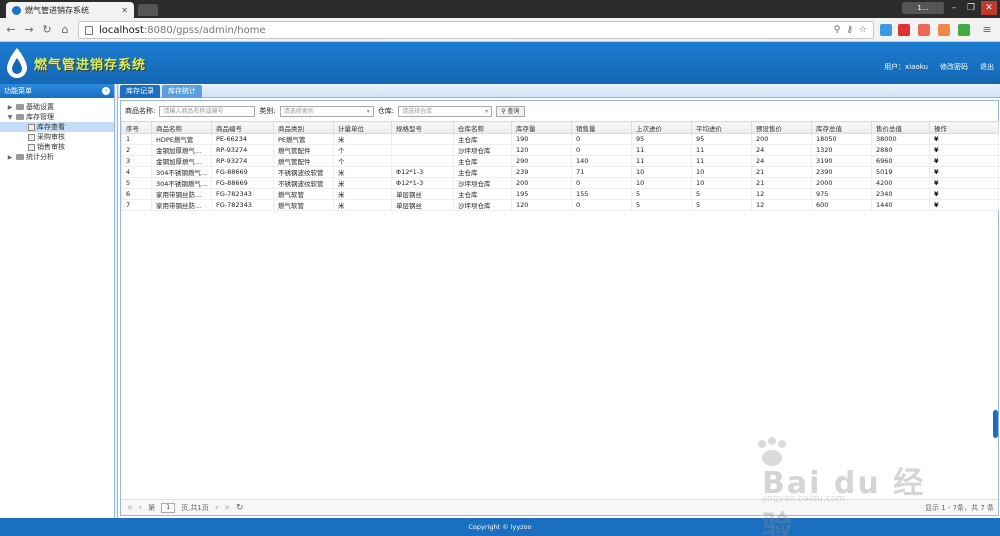 The width and height of the screenshot is (1000, 536). What do you see at coordinates (57, 147) in the screenshot?
I see `sidebar-item-sales-review: 销售审核` at bounding box center [57, 147].